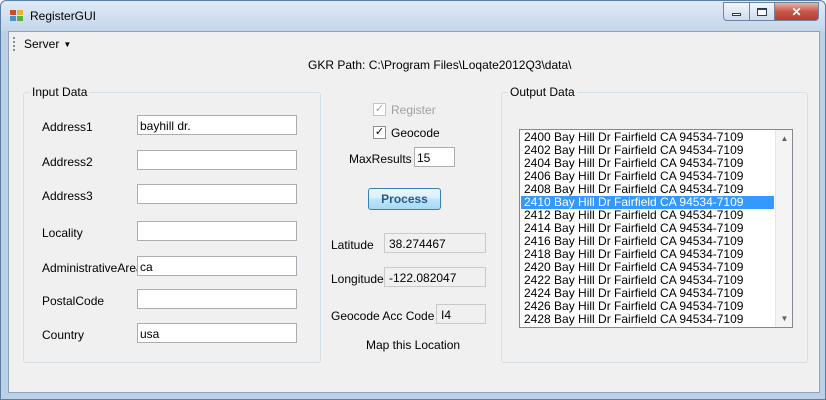 This screenshot has height=400, width=826. Describe the element at coordinates (67, 196) in the screenshot. I see `address3-label: Address3` at that location.